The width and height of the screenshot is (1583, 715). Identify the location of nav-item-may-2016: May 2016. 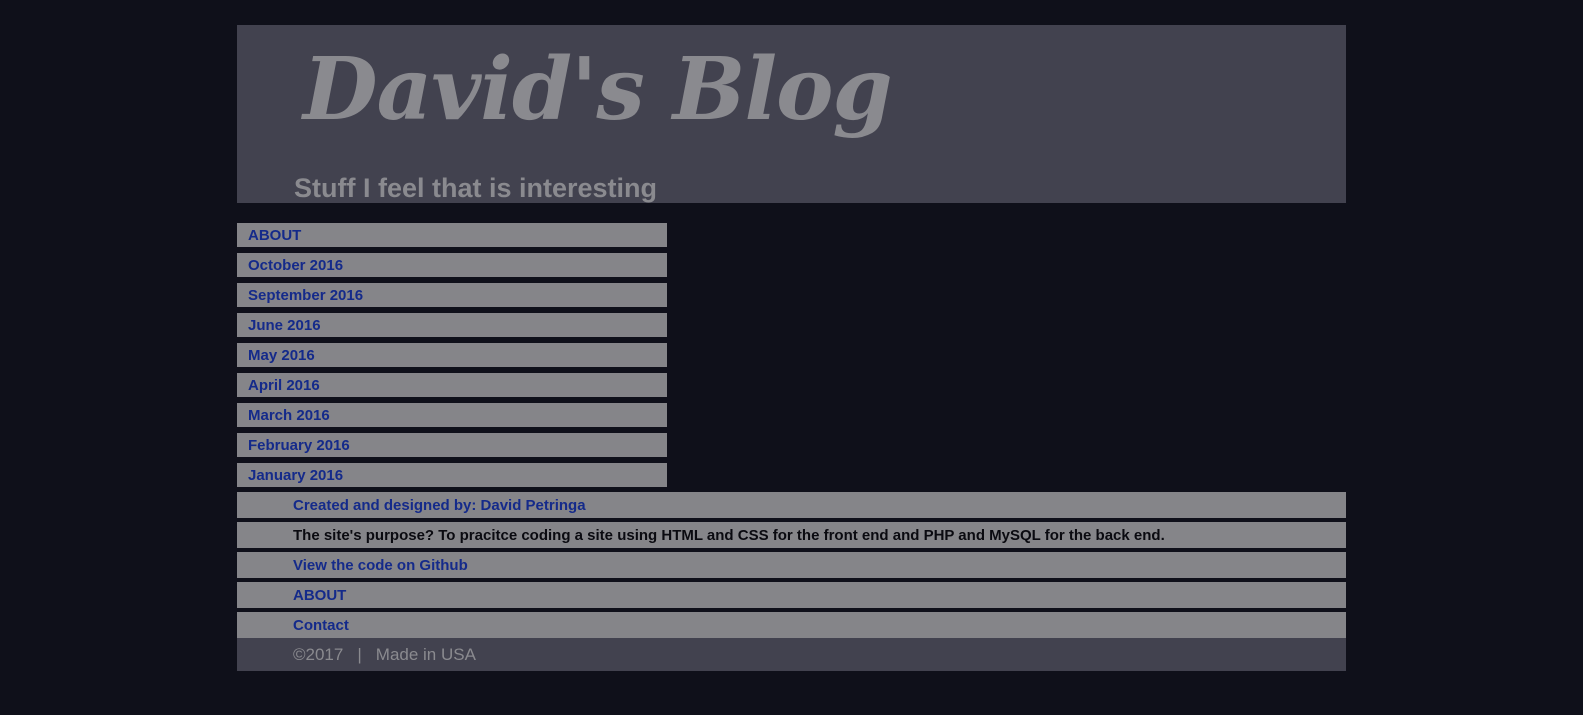
(452, 355).